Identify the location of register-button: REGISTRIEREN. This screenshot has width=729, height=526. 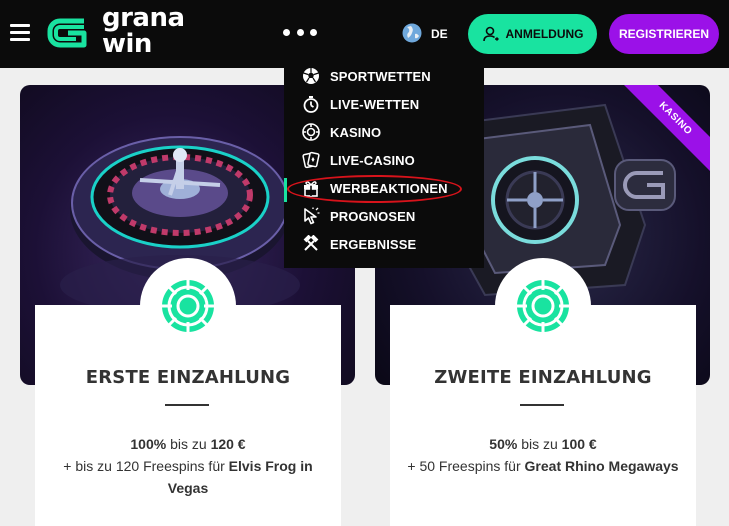
(664, 34).